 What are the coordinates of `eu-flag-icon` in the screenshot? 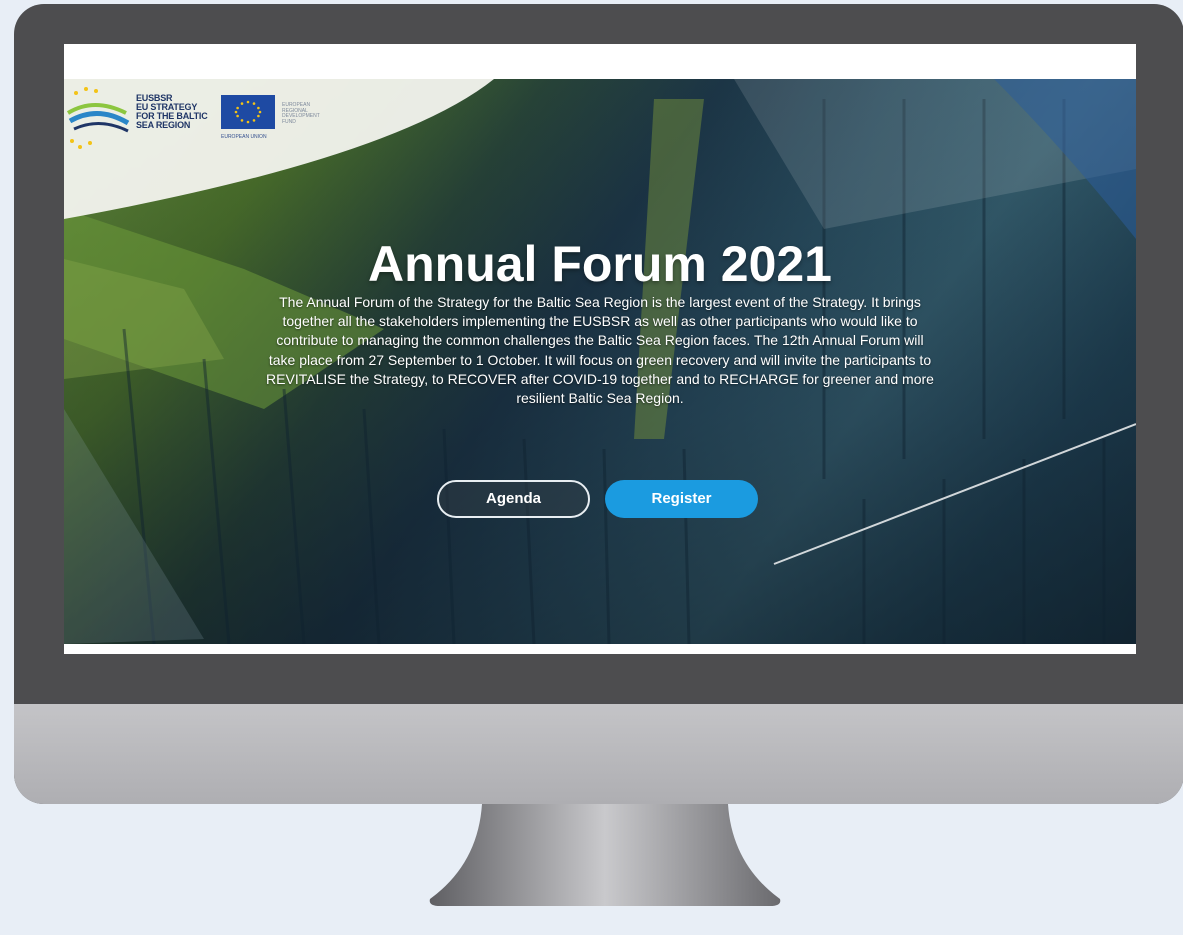 It's located at (248, 112).